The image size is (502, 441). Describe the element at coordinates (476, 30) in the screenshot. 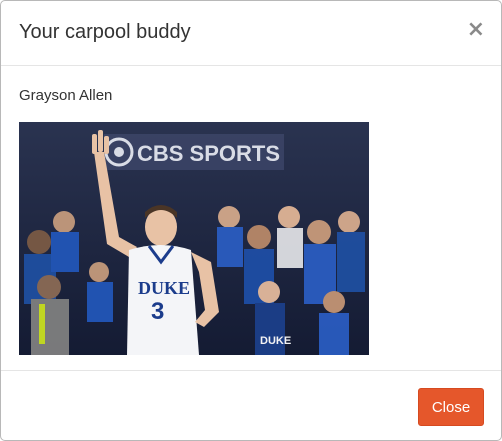

I see `close-icon: ×` at that location.